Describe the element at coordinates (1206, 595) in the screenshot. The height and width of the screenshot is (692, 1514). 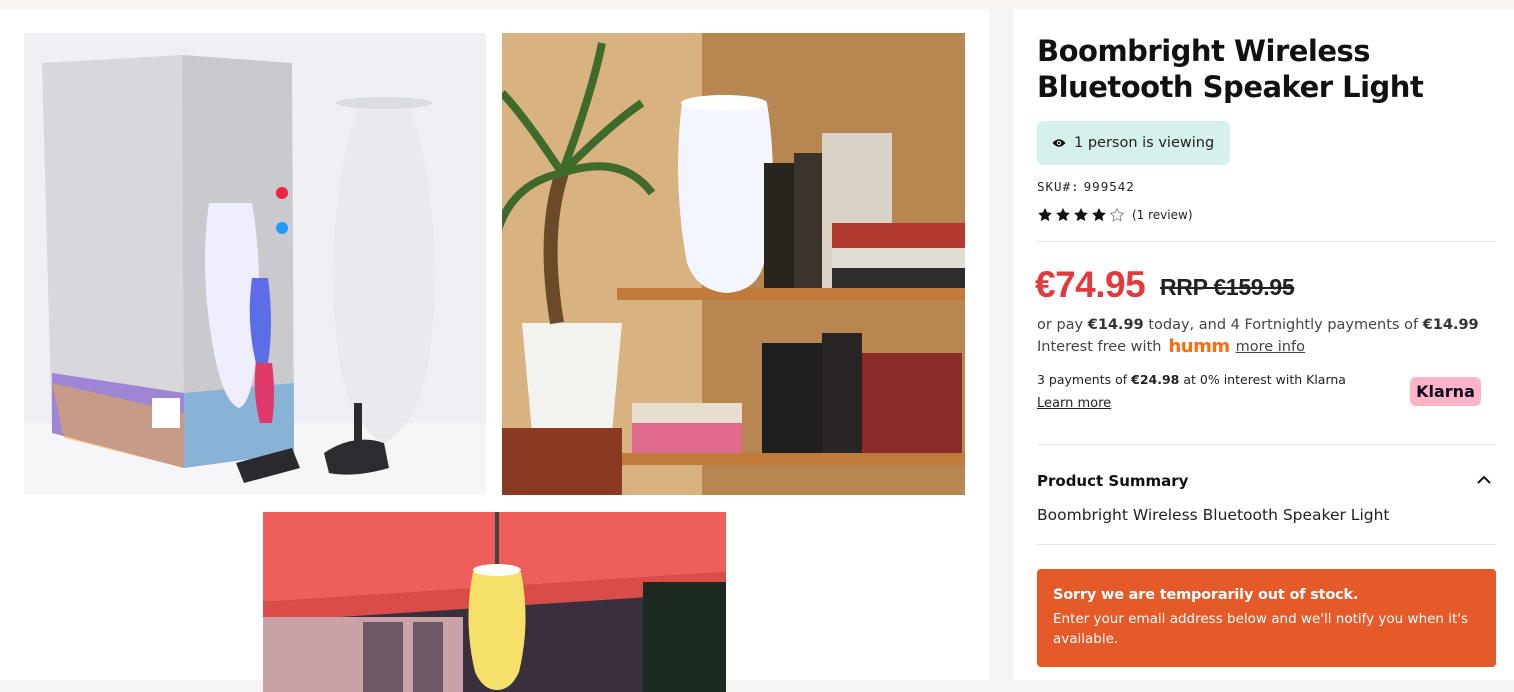
I see `out-of-stock-heading: Sorry we are temporarily out of stock.` at that location.